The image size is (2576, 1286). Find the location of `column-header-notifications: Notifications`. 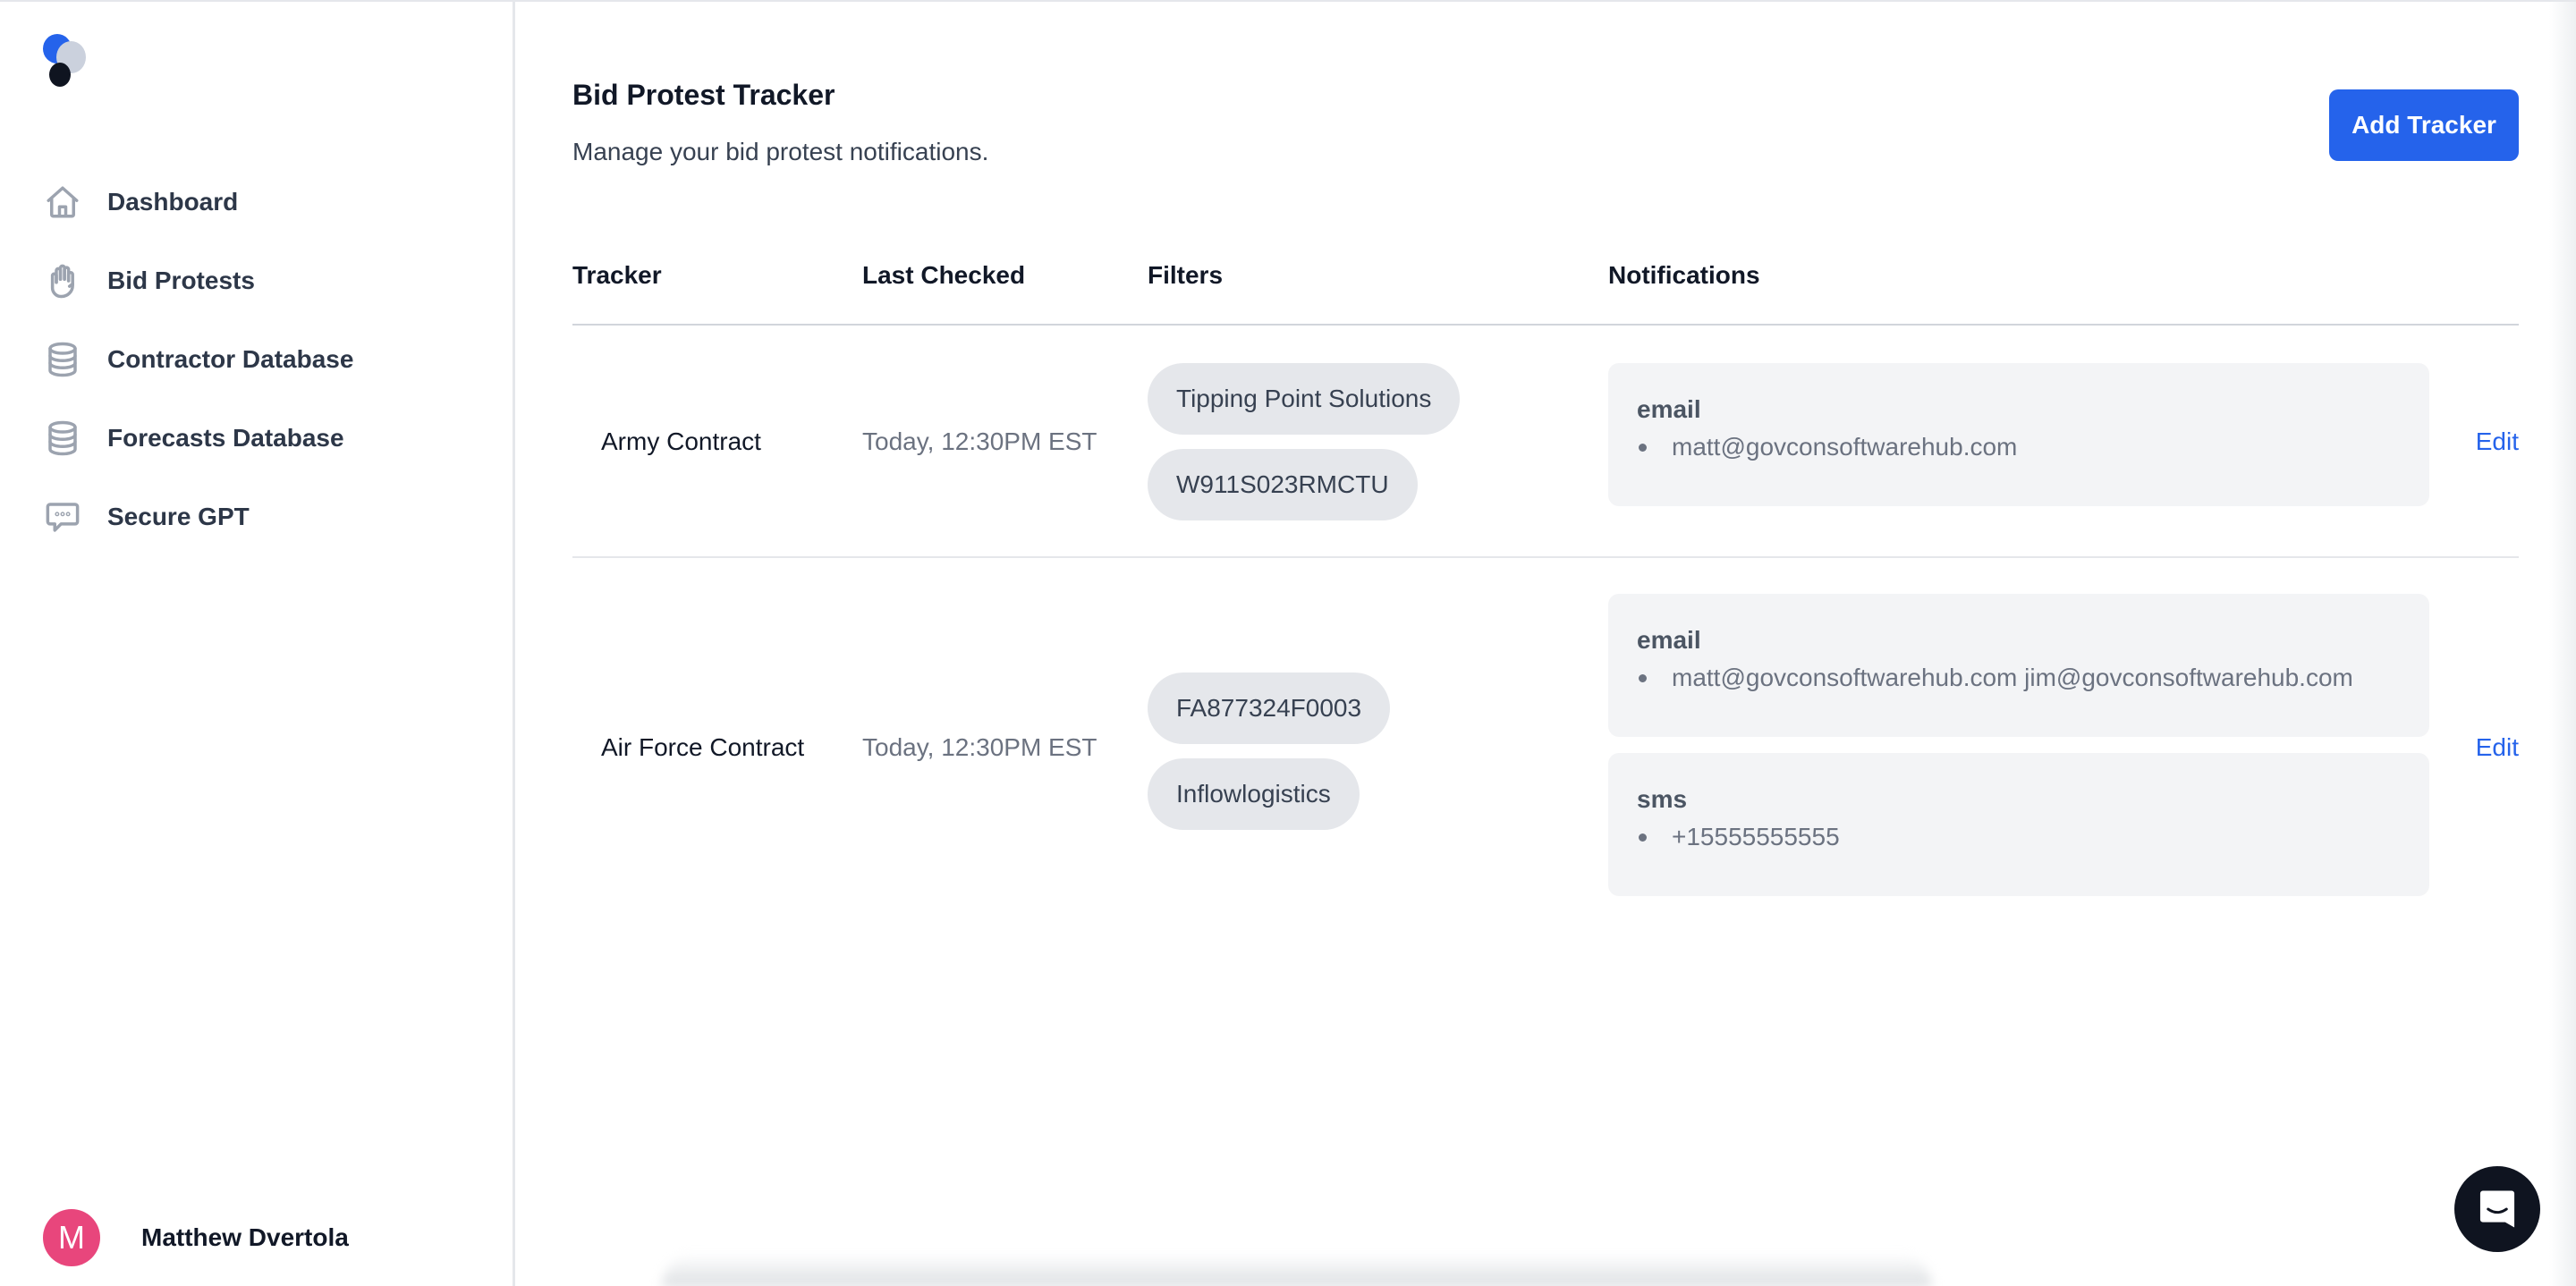

column-header-notifications: Notifications is located at coordinates (1684, 275).